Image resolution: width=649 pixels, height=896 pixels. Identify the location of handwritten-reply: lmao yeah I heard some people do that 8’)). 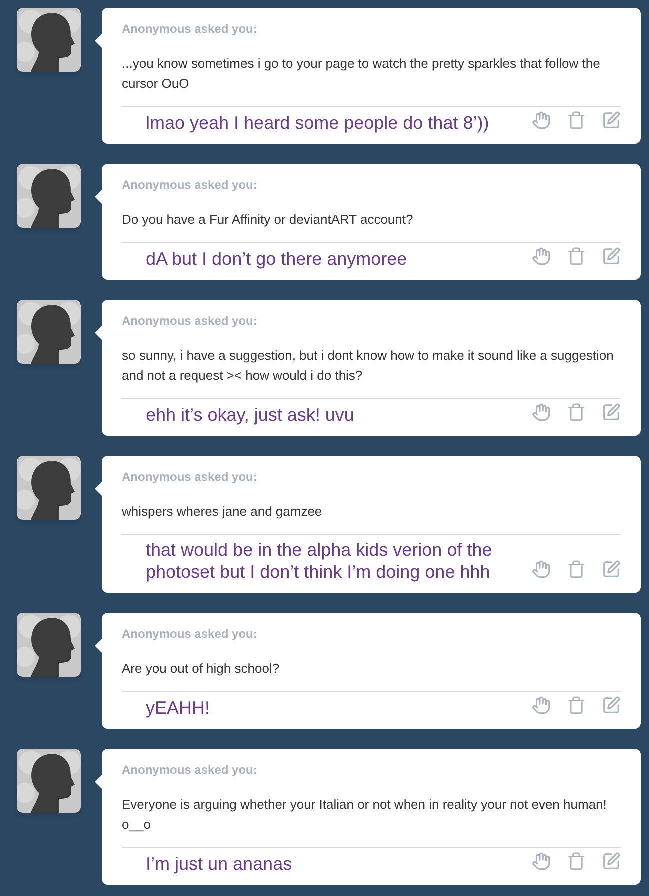
(317, 123).